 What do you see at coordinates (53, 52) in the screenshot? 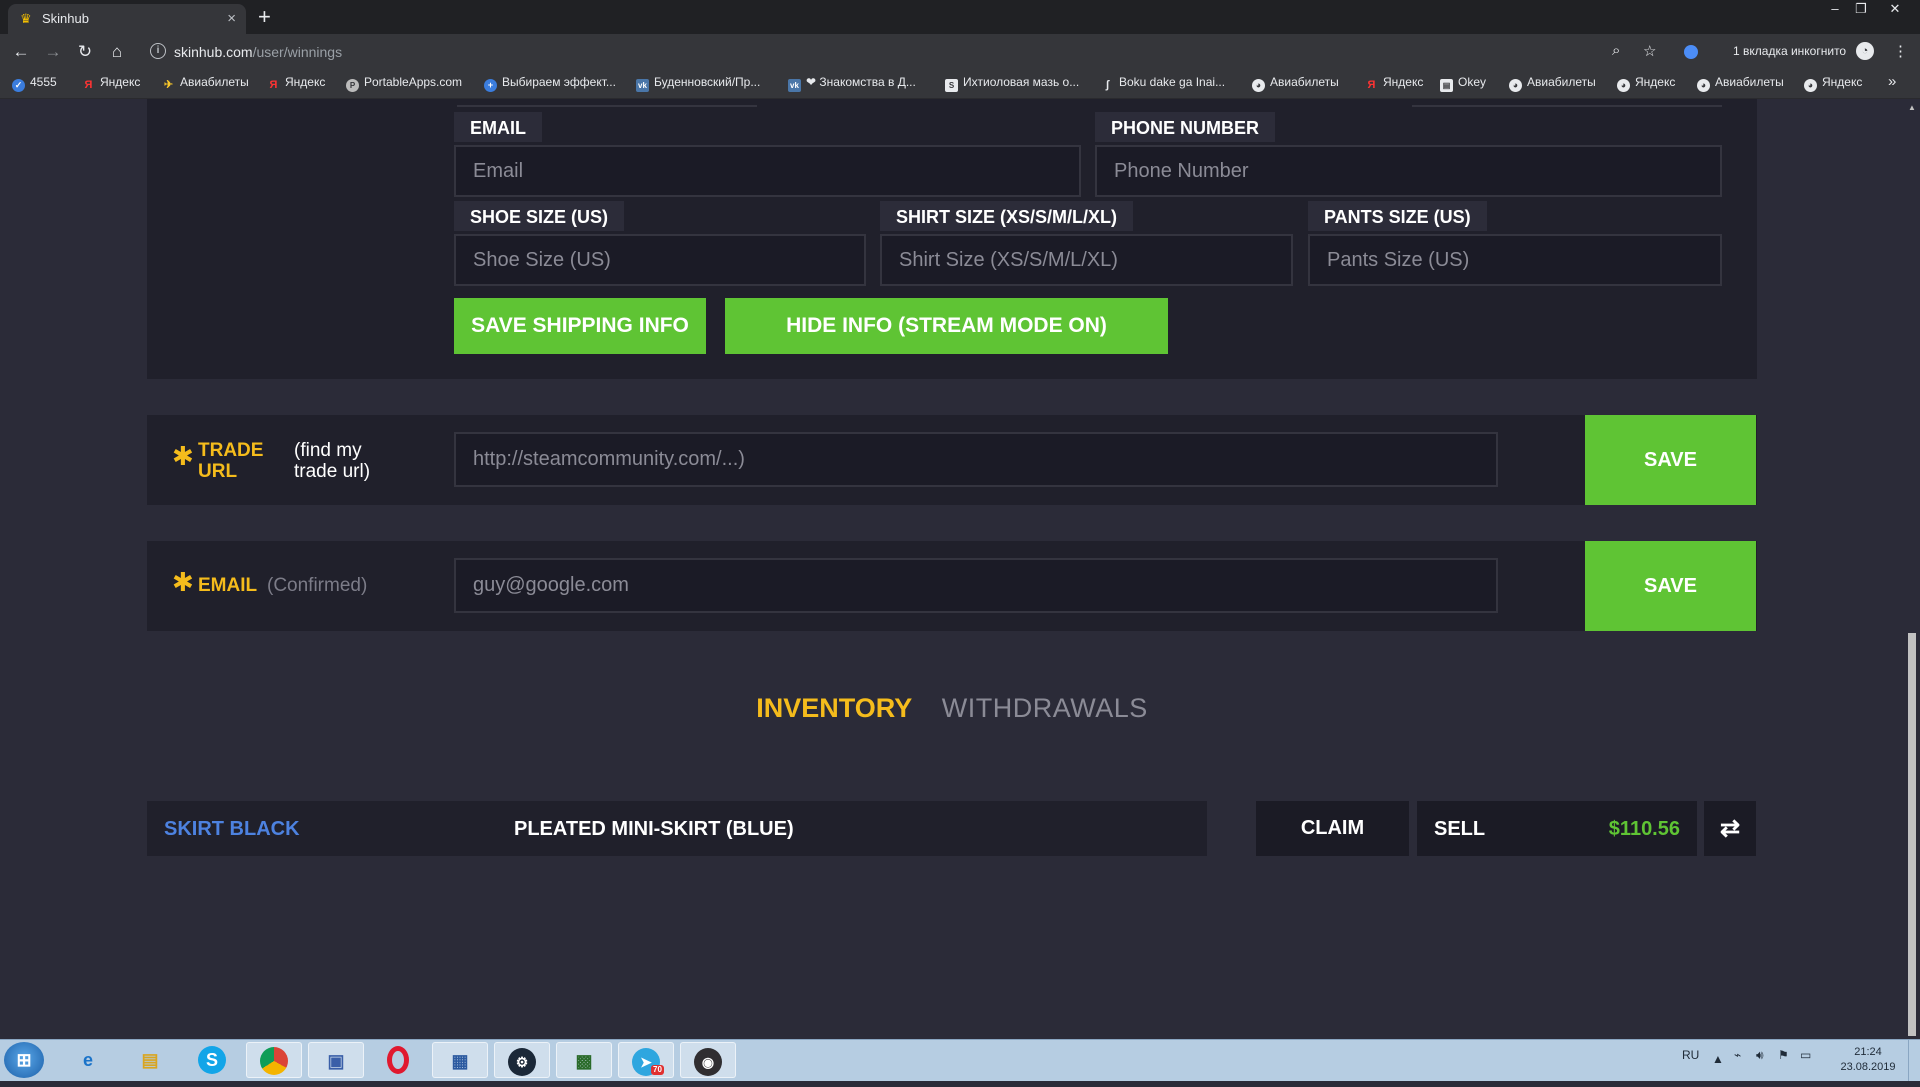
I see `forward-icon: →` at bounding box center [53, 52].